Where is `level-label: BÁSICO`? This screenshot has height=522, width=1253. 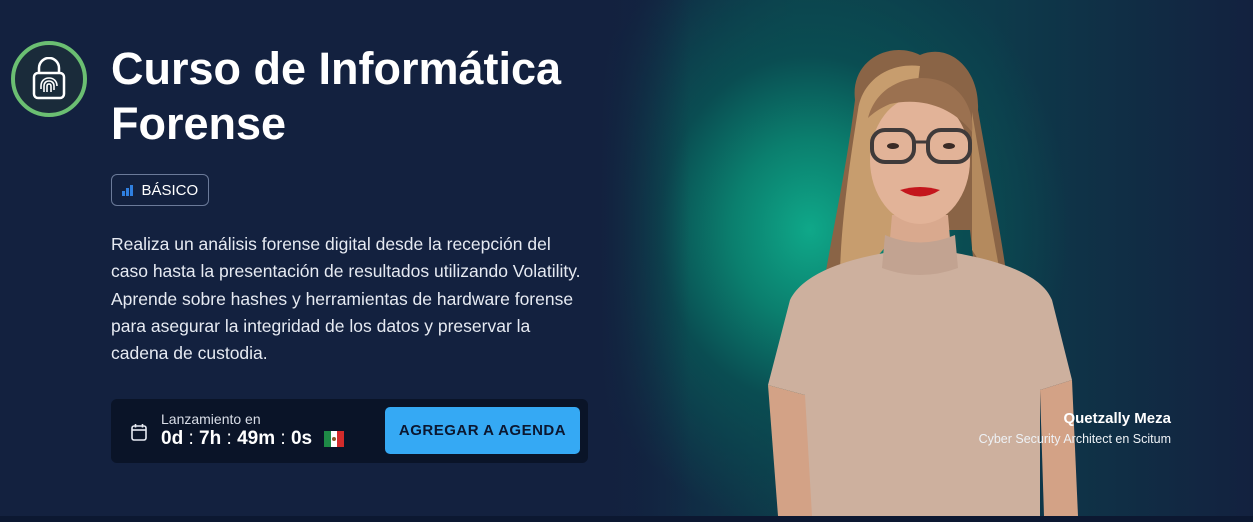 level-label: BÁSICO is located at coordinates (170, 190).